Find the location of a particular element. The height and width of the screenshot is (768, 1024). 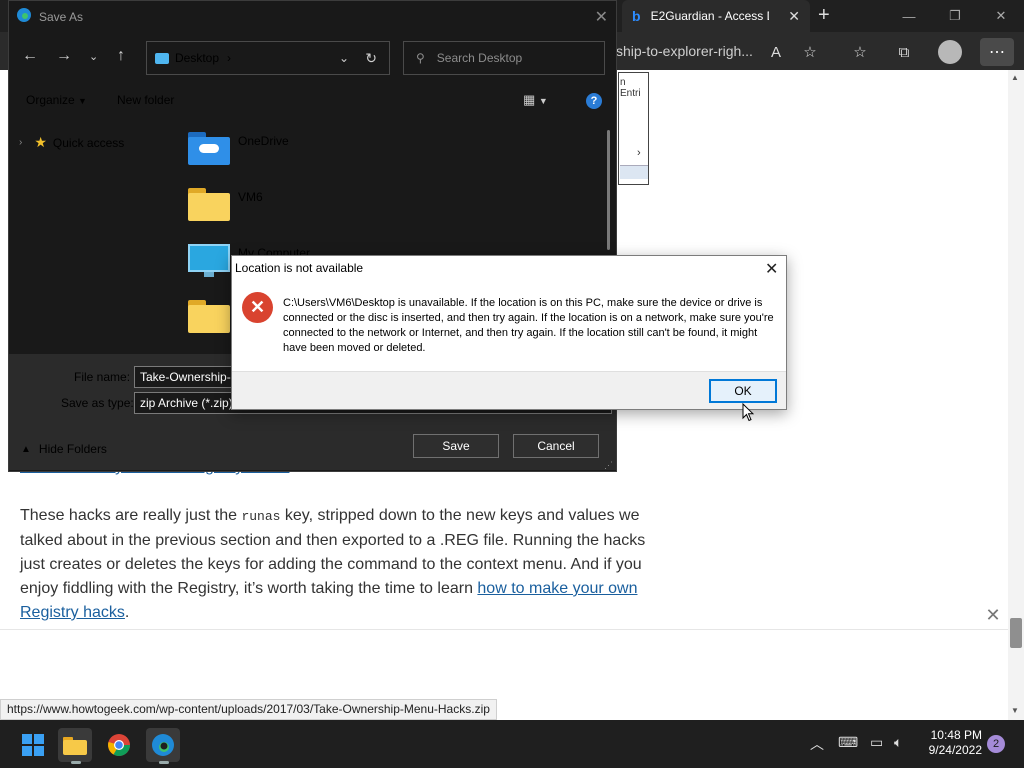

window-controls: — ❐ ✕ is located at coordinates (955, 16).